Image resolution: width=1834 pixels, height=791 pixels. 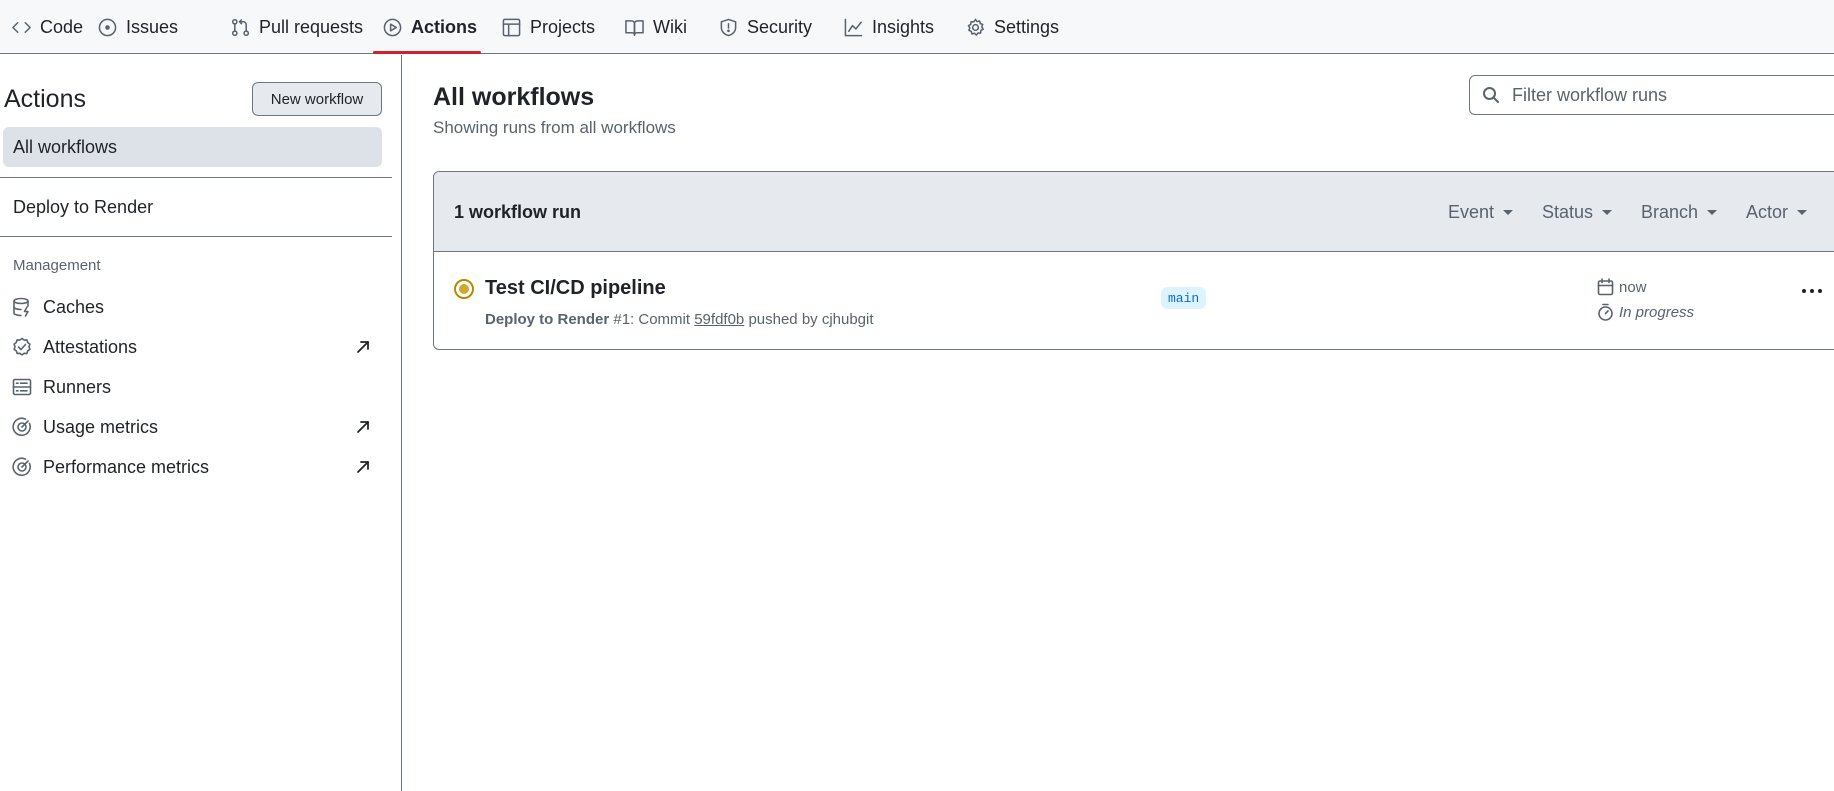 What do you see at coordinates (192, 387) in the screenshot?
I see `sidebar-item-runners: Runners` at bounding box center [192, 387].